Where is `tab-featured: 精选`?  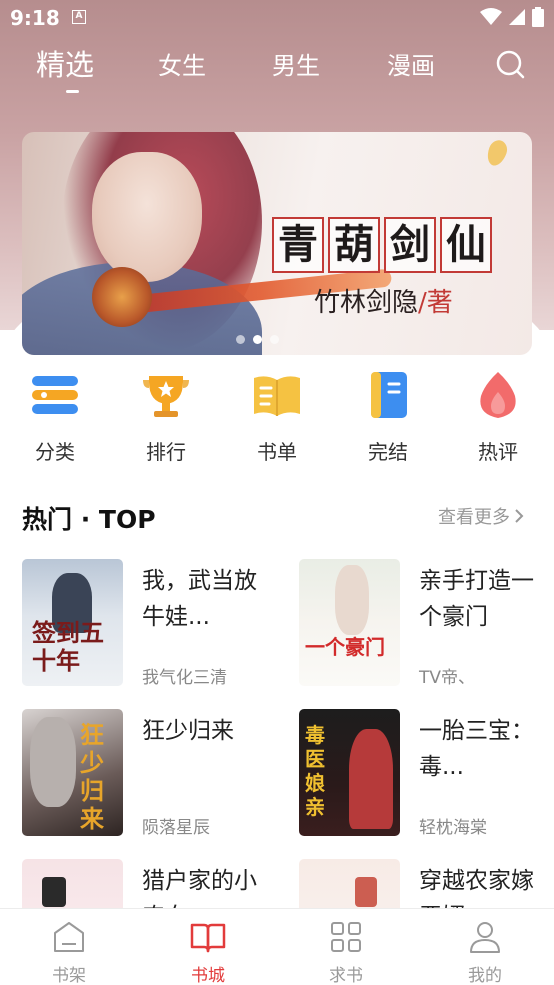 tab-featured: 精选 is located at coordinates (65, 63).